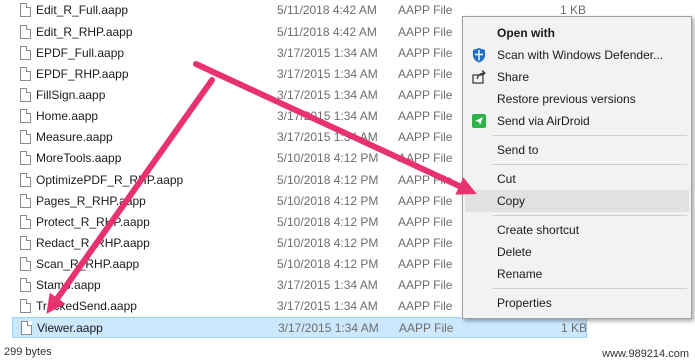  Describe the element at coordinates (577, 274) in the screenshot. I see `menu-item-rename: Rename` at that location.